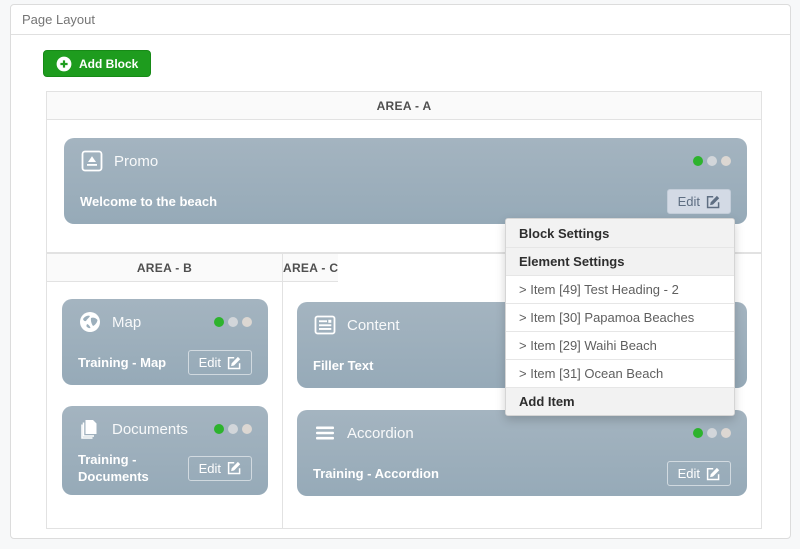  Describe the element at coordinates (373, 325) in the screenshot. I see `block-type-label: Content` at that location.